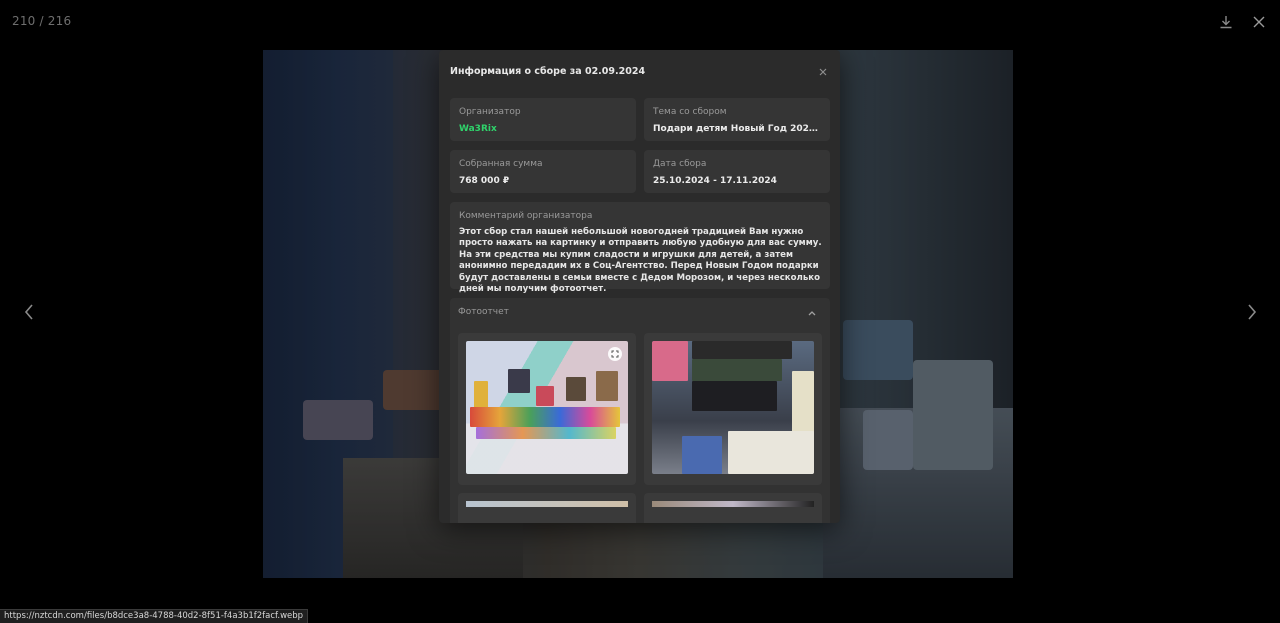 This screenshot has height=623, width=1280. What do you see at coordinates (737, 171) in the screenshot?
I see `date-card: Дата сбора 25.10.2024 - 17.11.2024` at bounding box center [737, 171].